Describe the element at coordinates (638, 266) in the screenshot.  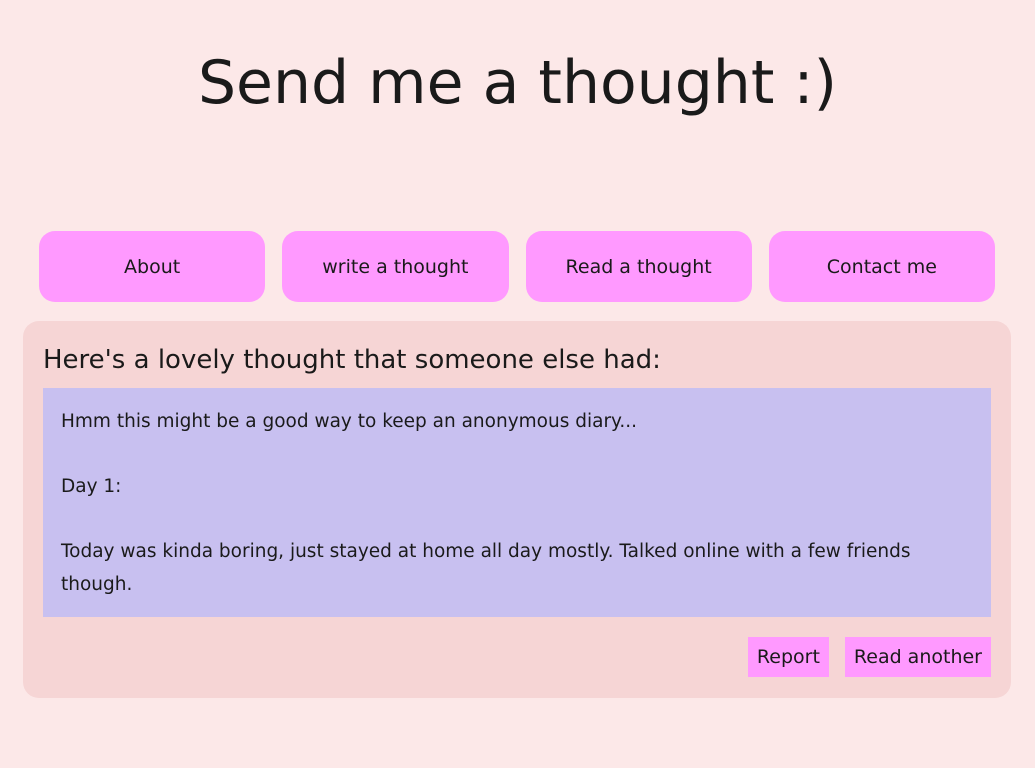
I see `nav-read-thought-button: Read a thought` at that location.